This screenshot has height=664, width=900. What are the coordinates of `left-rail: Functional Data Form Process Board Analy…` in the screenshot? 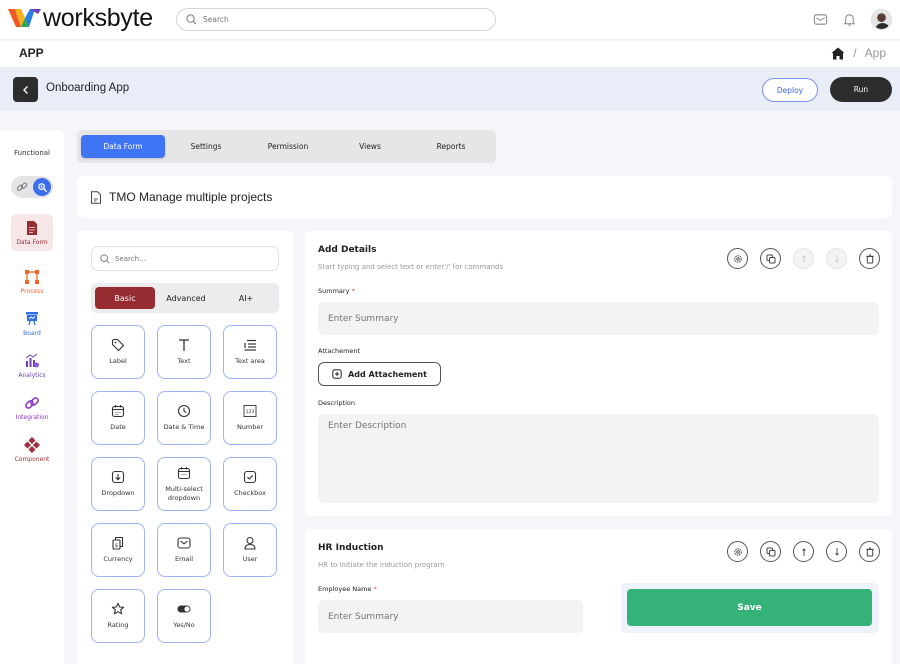 It's located at (32, 397).